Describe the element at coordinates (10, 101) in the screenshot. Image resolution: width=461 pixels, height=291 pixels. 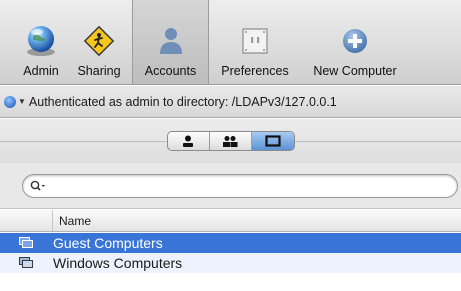
I see `directory-globe-icon` at that location.